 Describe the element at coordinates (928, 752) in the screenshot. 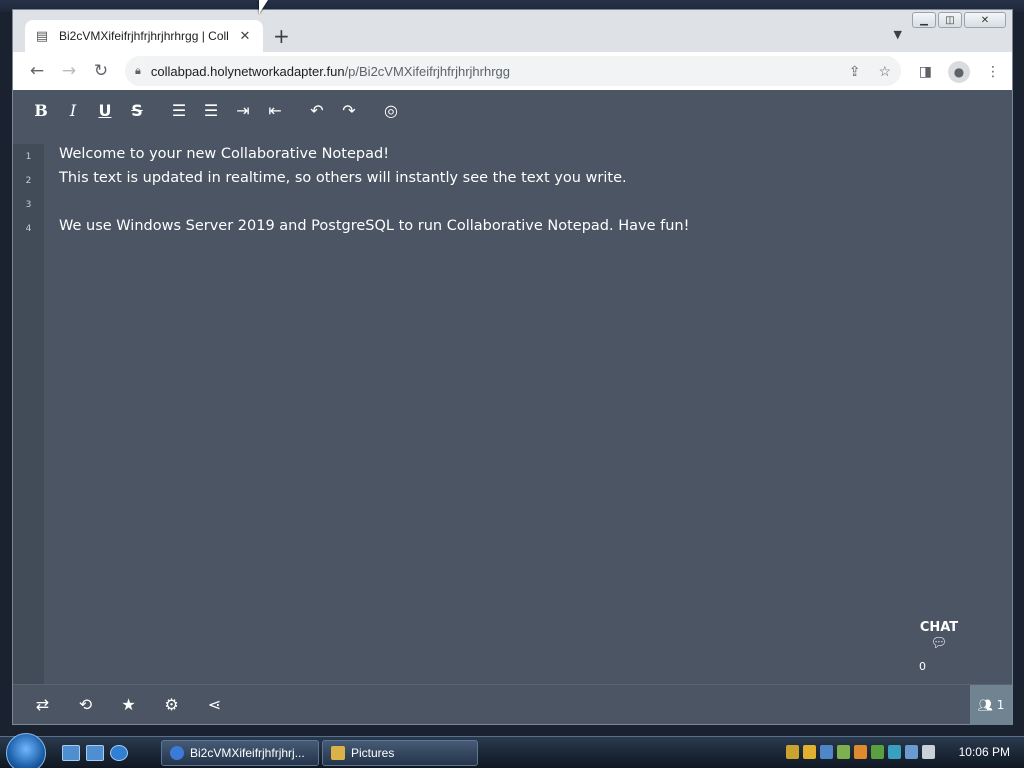

I see `volume-icon` at that location.